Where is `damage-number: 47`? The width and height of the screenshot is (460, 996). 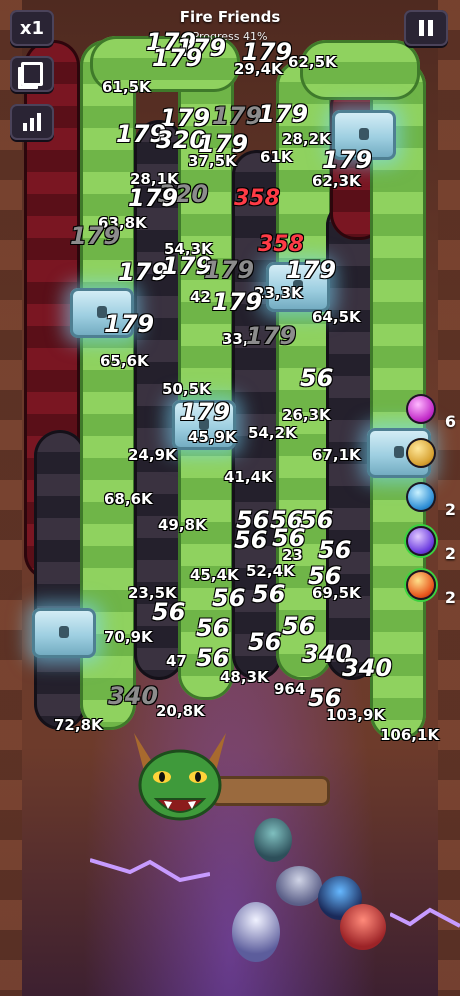
damage-number: 47 is located at coordinates (176, 661).